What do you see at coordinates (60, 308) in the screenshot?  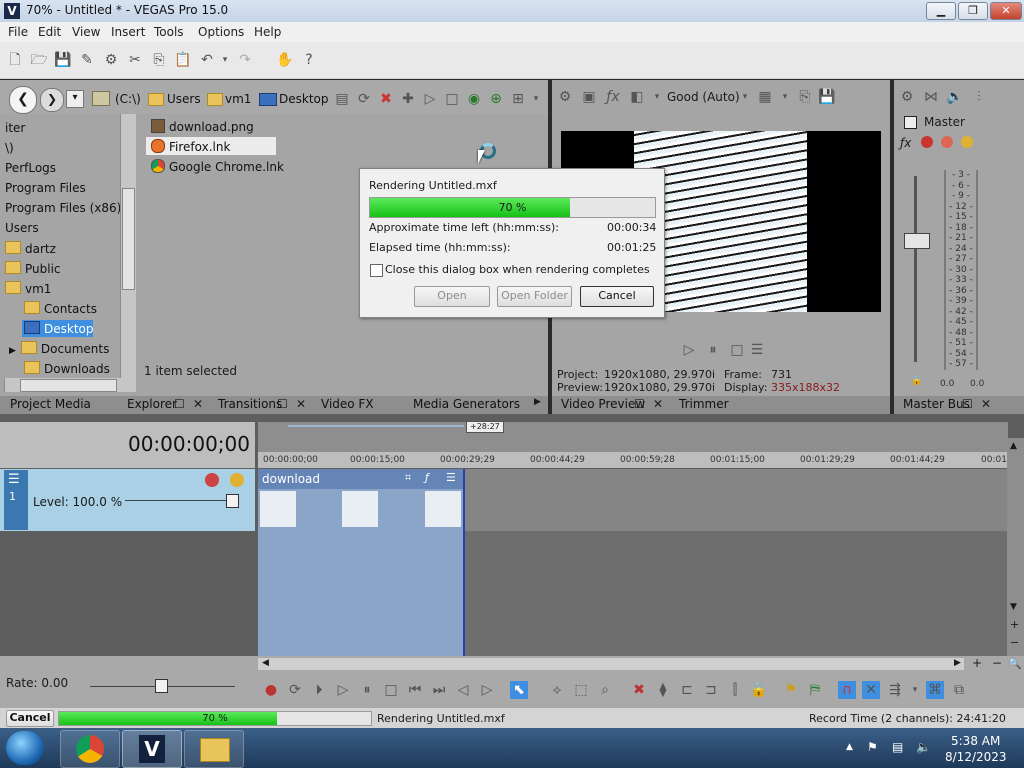 I see `tree-item-contacts: Contacts` at bounding box center [60, 308].